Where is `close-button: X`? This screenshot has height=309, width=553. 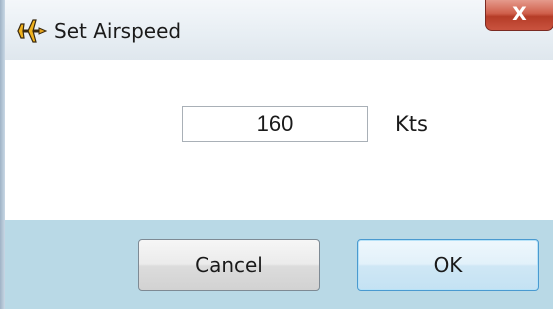 close-button: X is located at coordinates (519, 15).